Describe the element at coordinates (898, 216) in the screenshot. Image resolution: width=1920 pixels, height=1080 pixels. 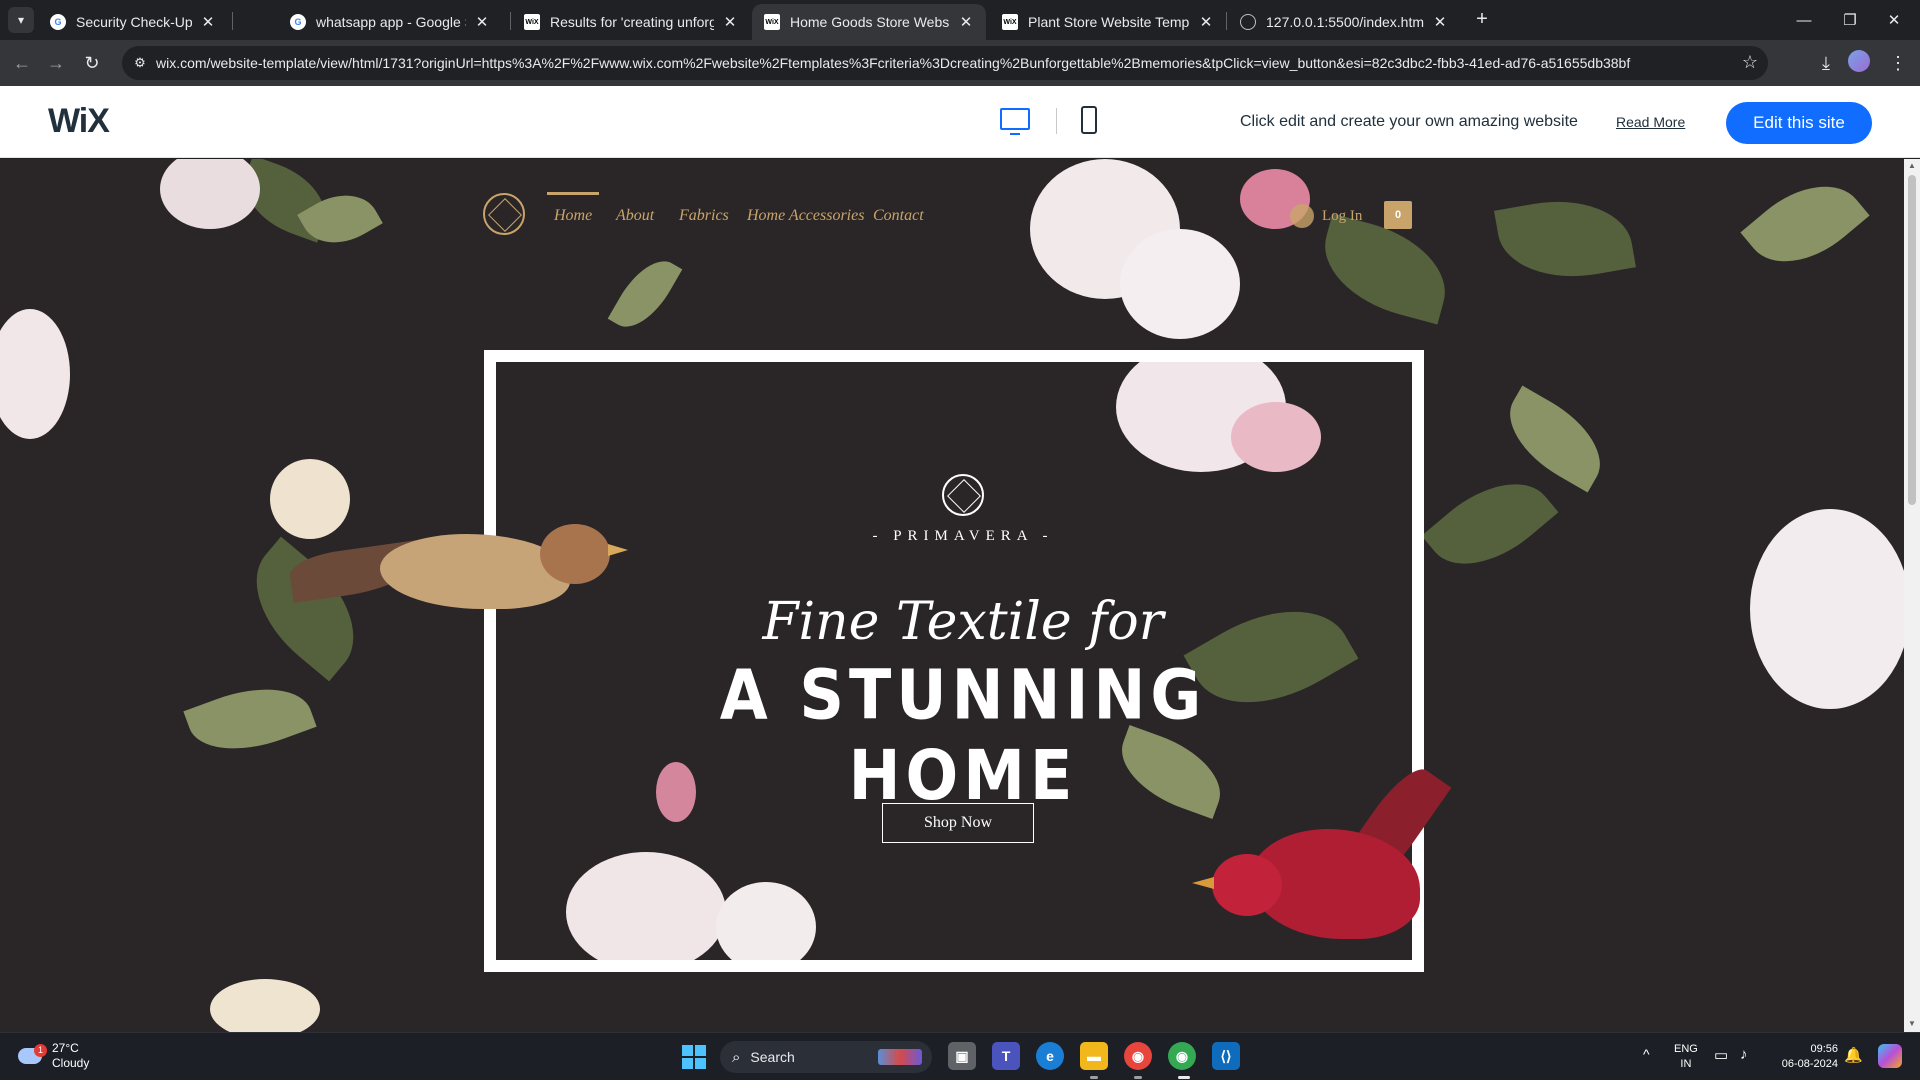
I see `nav-contact: Contact` at that location.